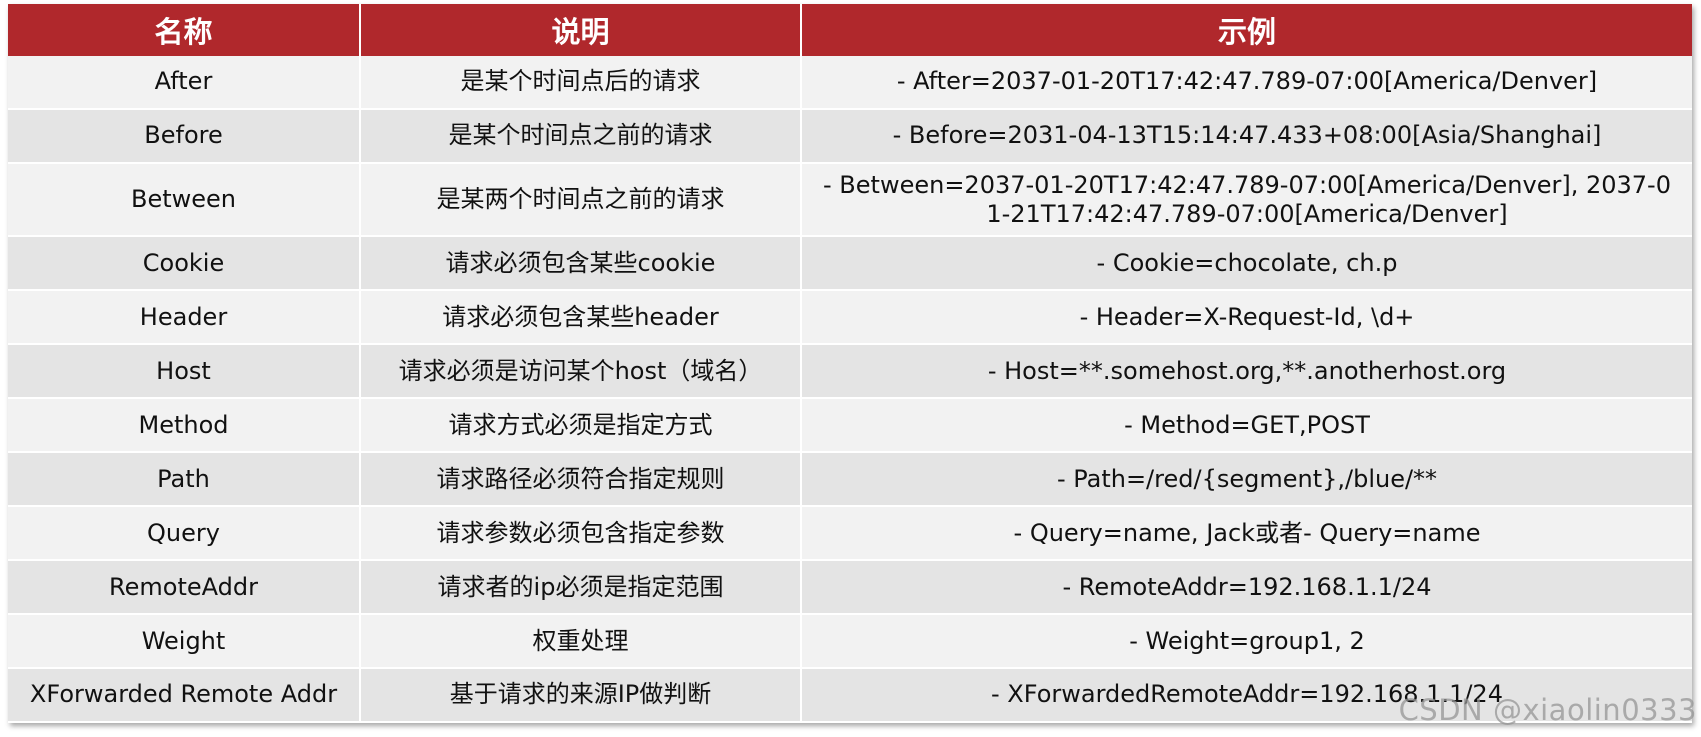 The image size is (1701, 737). I want to click on cell-example: - Query=name, Jack或者- Query=name, so click(1246, 534).